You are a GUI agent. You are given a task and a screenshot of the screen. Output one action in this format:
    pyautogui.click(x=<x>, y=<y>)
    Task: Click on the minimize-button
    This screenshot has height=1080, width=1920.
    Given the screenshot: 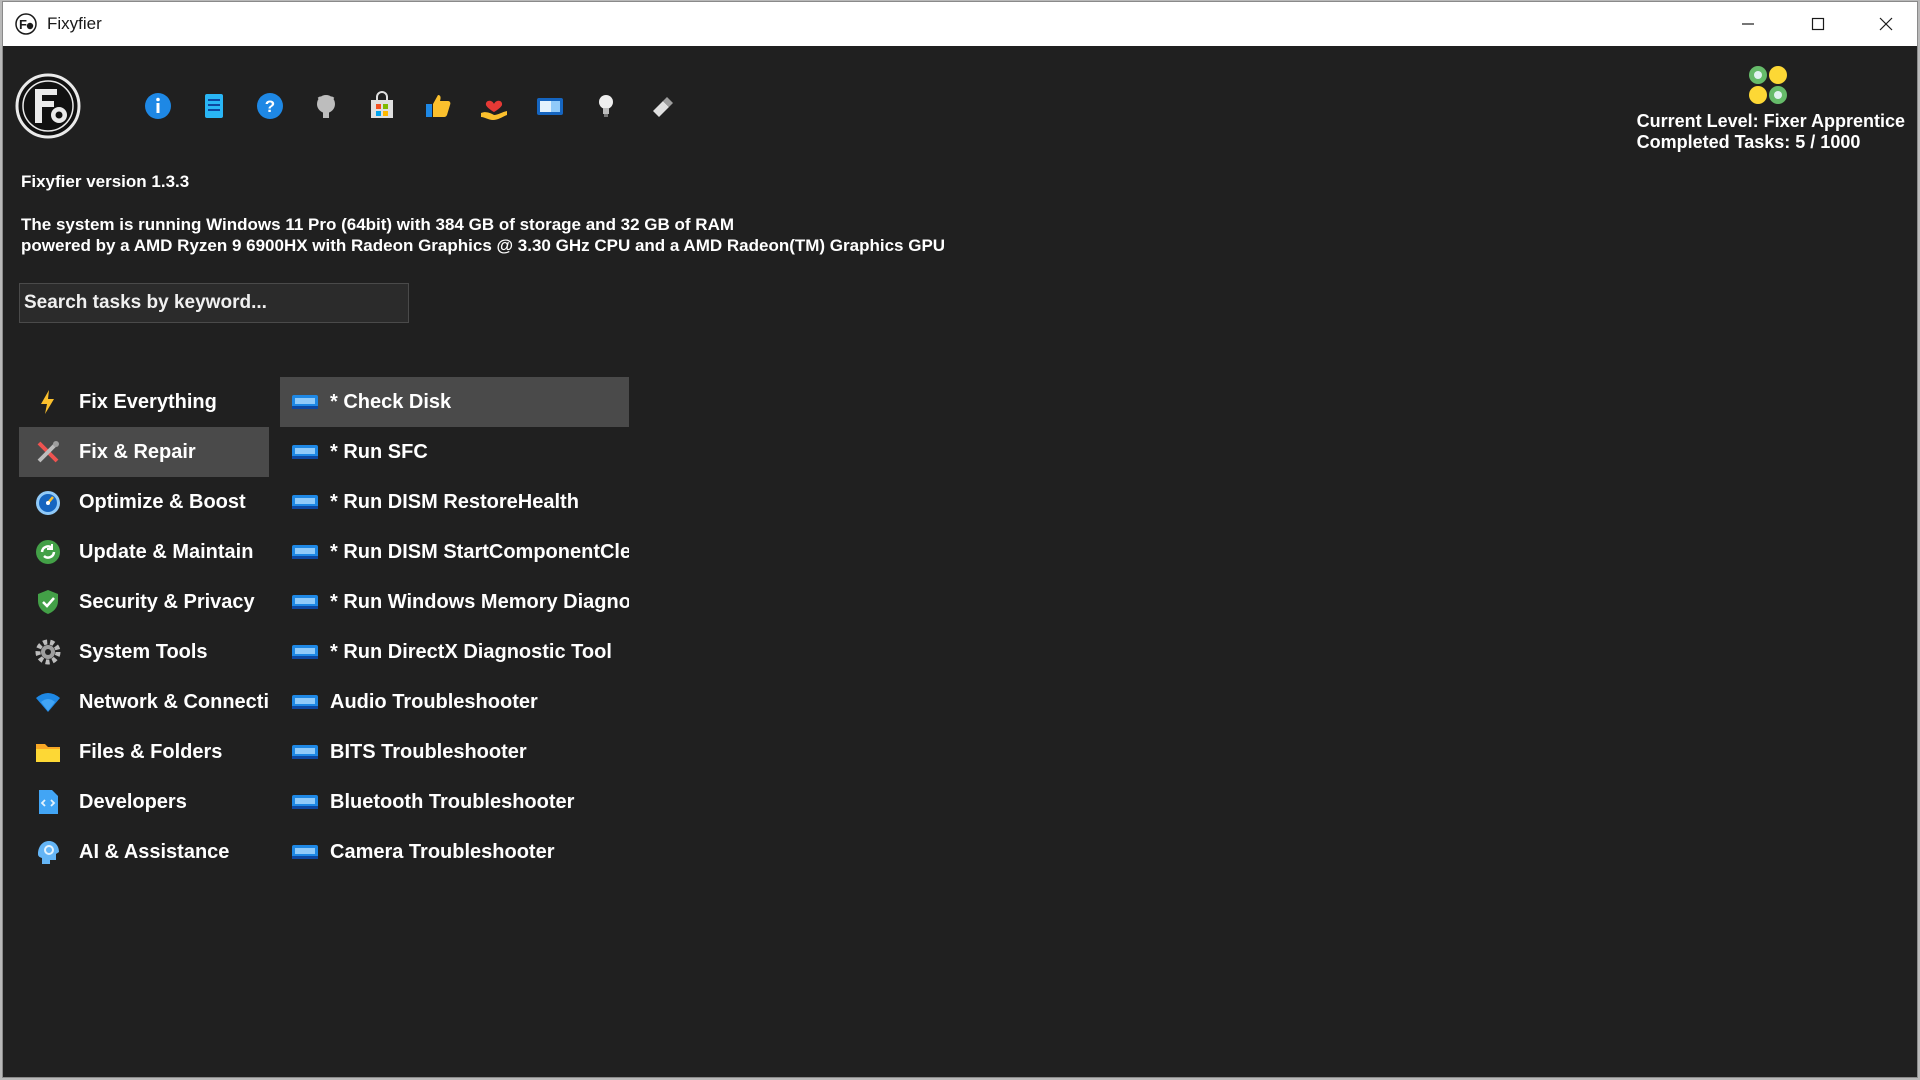 What is the action you would take?
    pyautogui.click(x=1748, y=24)
    